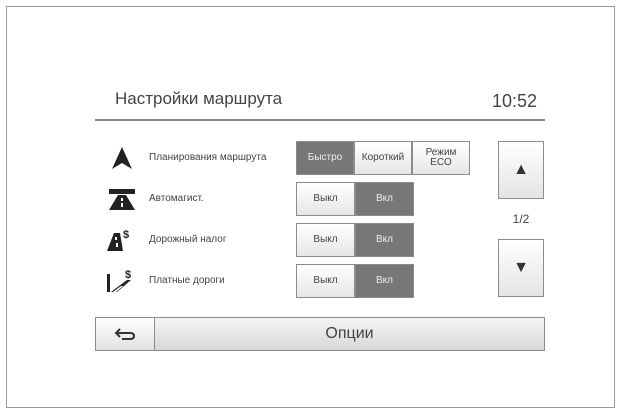 The width and height of the screenshot is (623, 414). Describe the element at coordinates (325, 199) in the screenshot. I see `highway-off-option: Выкл` at that location.